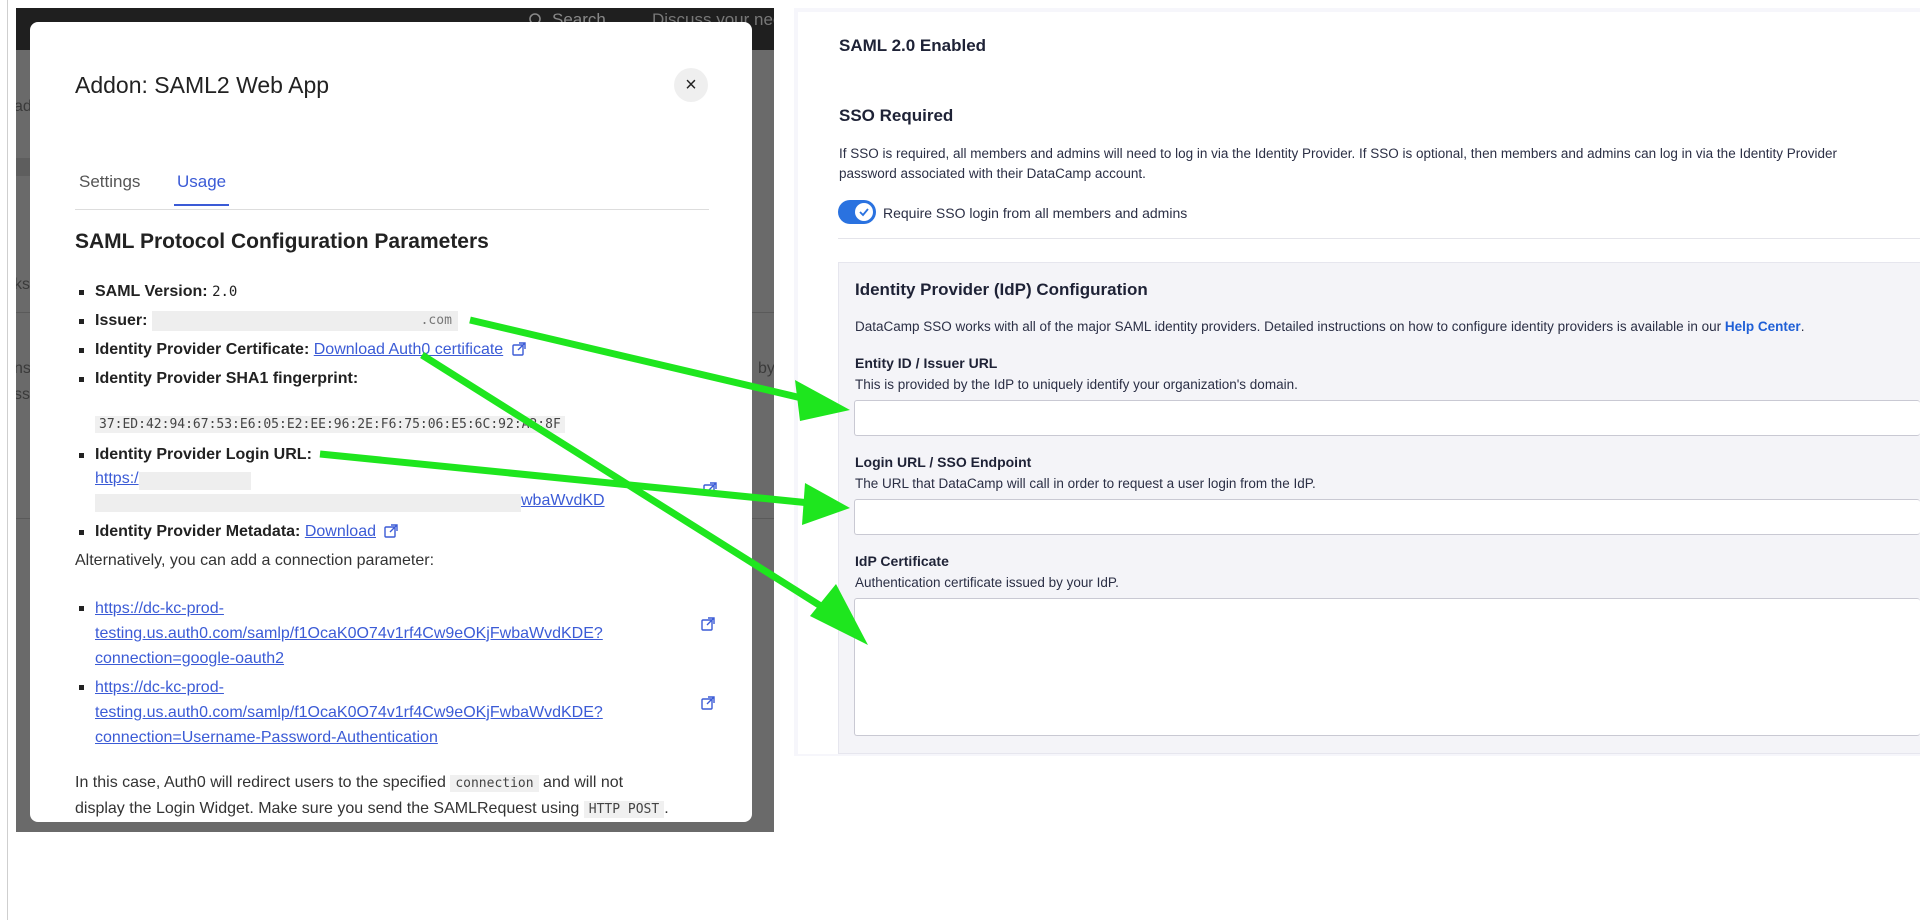 The height and width of the screenshot is (920, 1920). I want to click on param-label: Identity Provider Metadata:, so click(198, 531).